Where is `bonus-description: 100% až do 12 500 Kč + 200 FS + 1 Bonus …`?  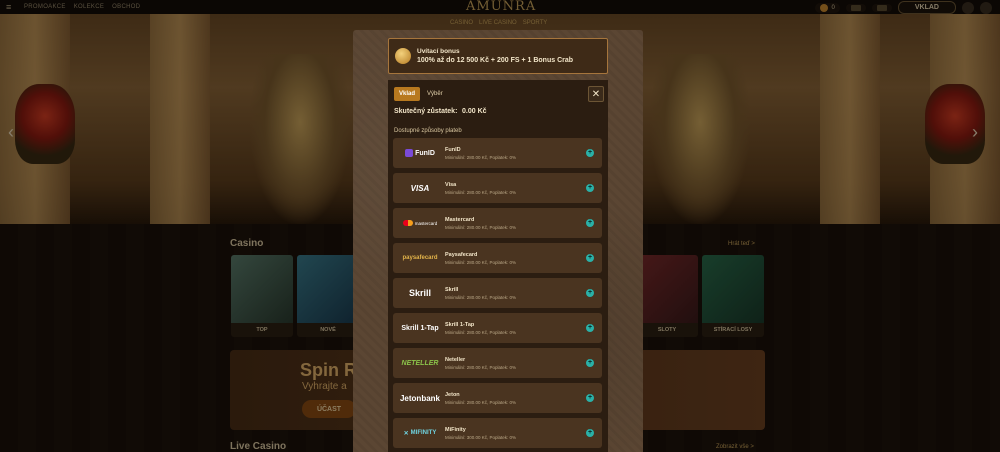
bonus-description: 100% až do 12 500 Kč + 200 FS + 1 Bonus … is located at coordinates (495, 60).